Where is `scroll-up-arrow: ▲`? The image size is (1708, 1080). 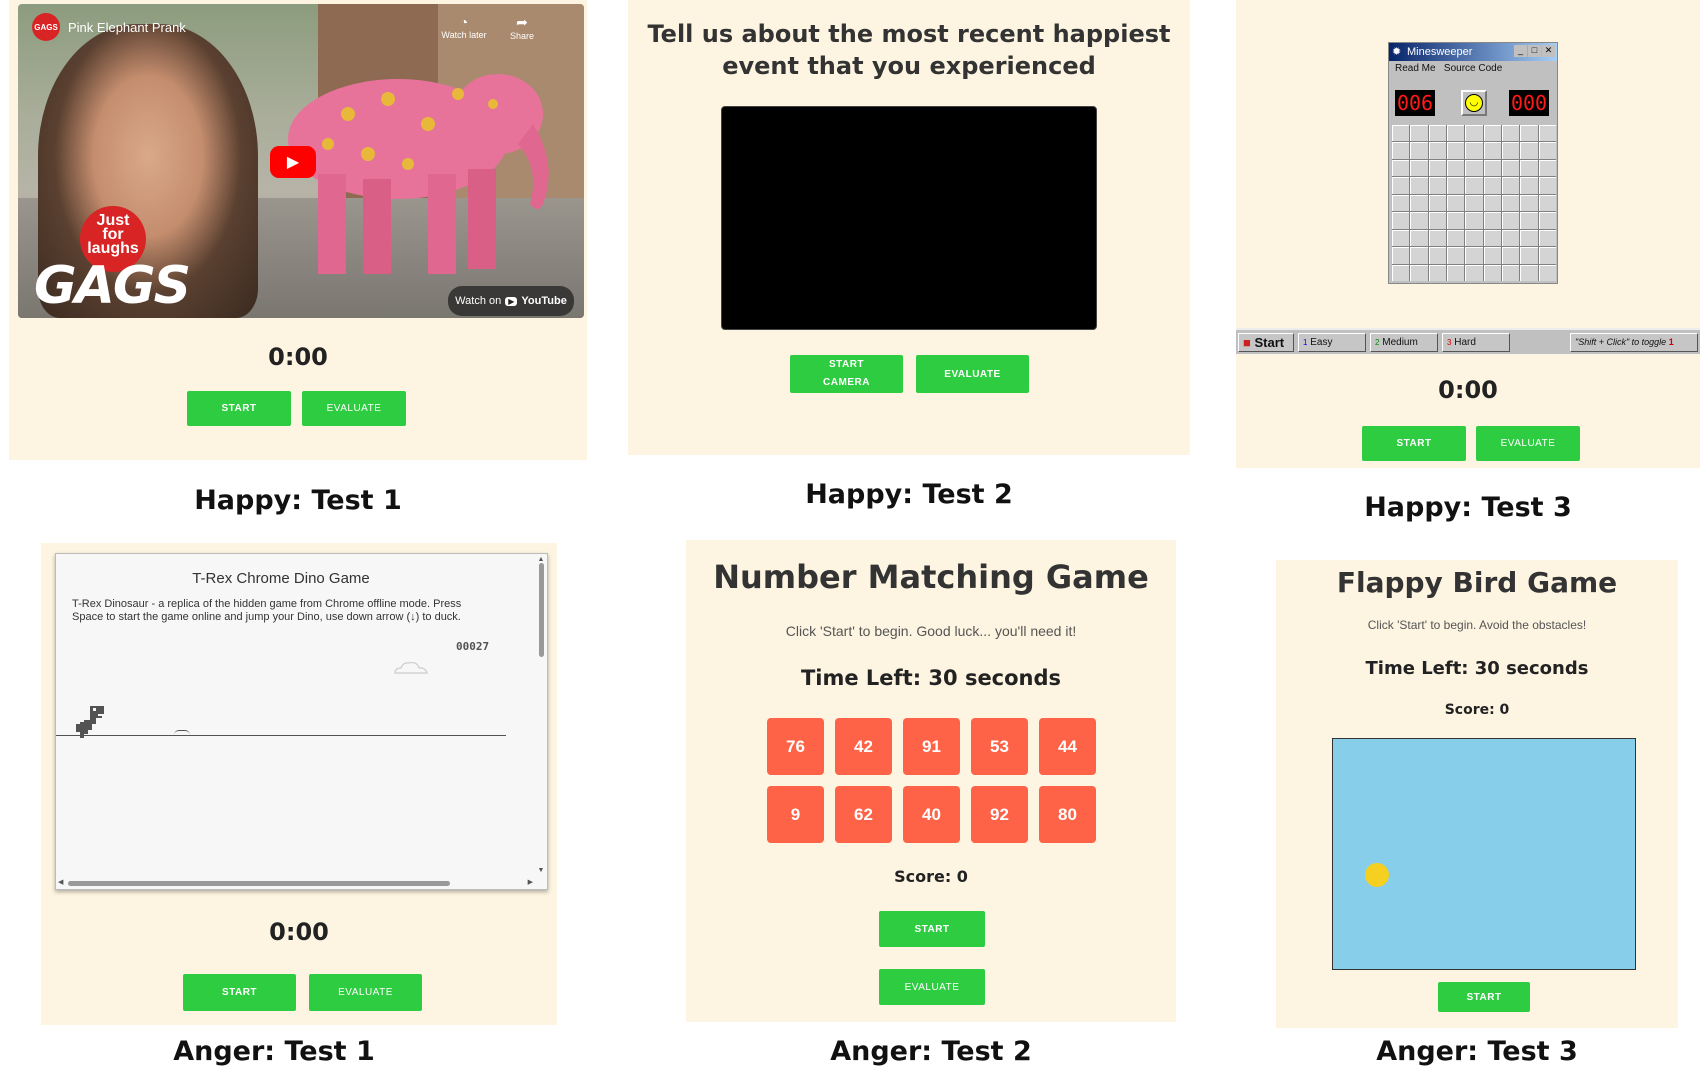
scroll-up-arrow: ▲ is located at coordinates (541, 559).